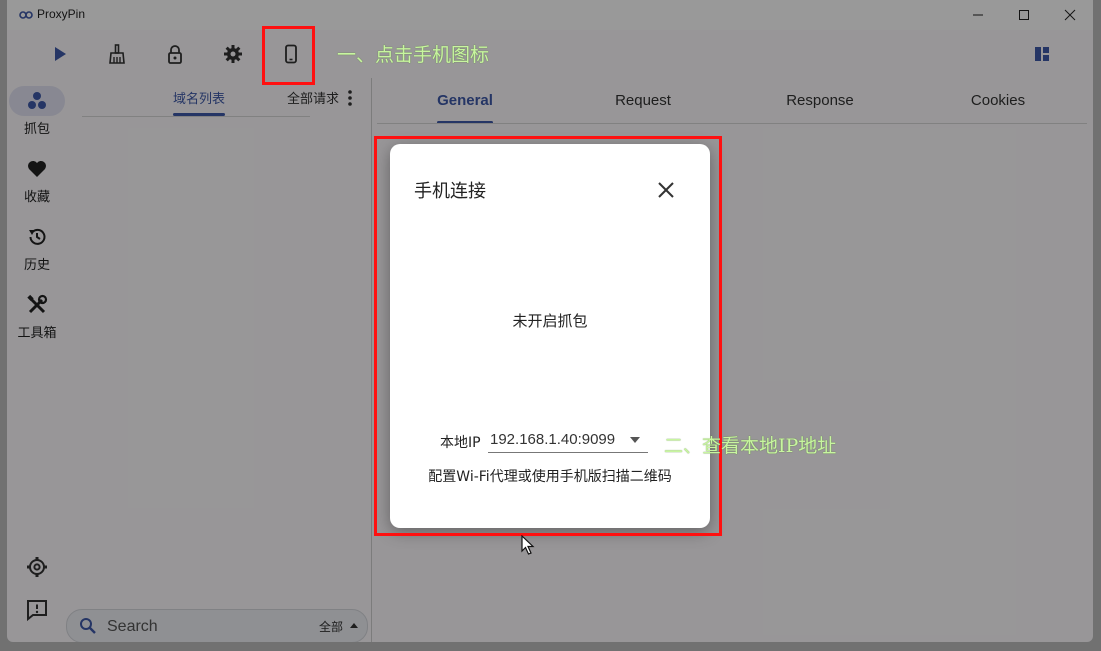  I want to click on mouse-cursor-icon, so click(528, 545).